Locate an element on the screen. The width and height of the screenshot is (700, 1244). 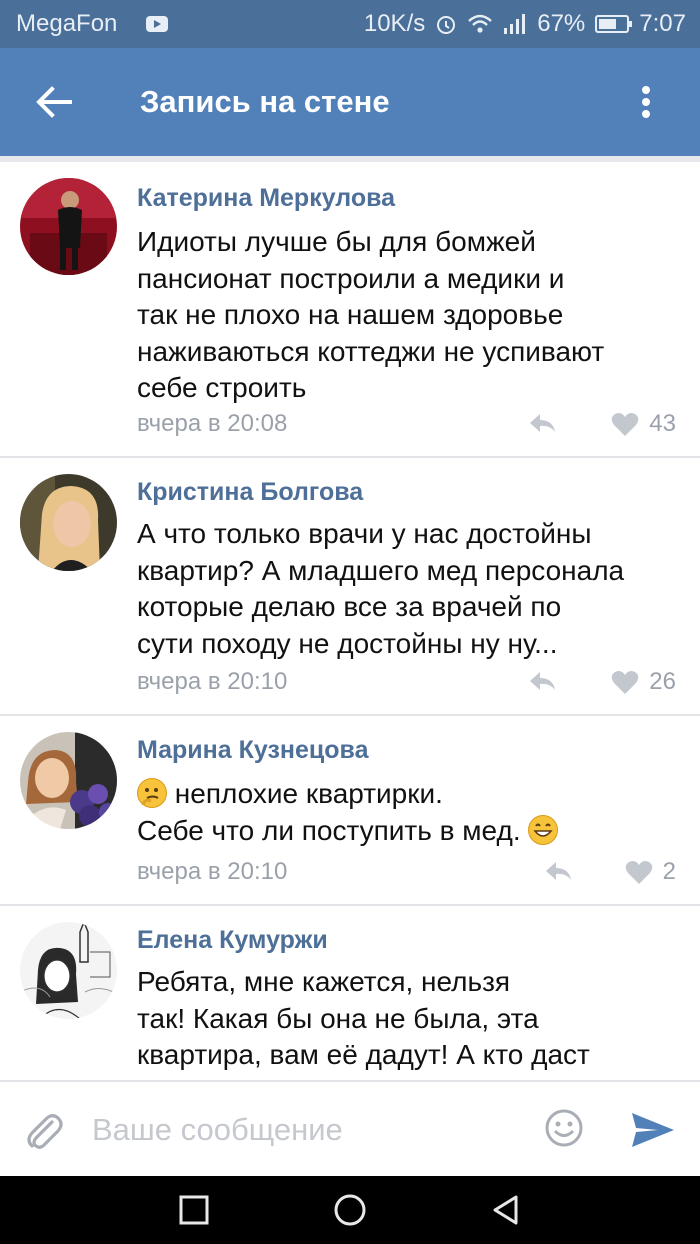
wifi-icon is located at coordinates (480, 23).